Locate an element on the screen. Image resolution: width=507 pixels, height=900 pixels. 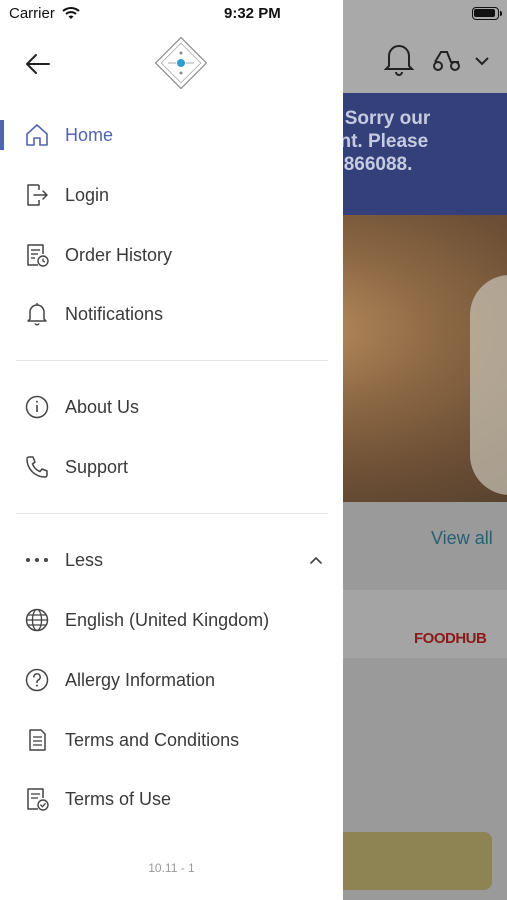
menu-item-terms-and-conditions: Terms and Conditions is located at coordinates (171, 740).